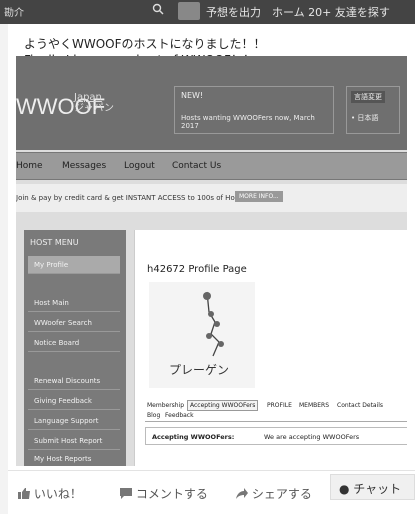 The image size is (415, 514). Describe the element at coordinates (74, 458) in the screenshot. I see `sidebar-item-my-host-reports: My Host Reports` at that location.